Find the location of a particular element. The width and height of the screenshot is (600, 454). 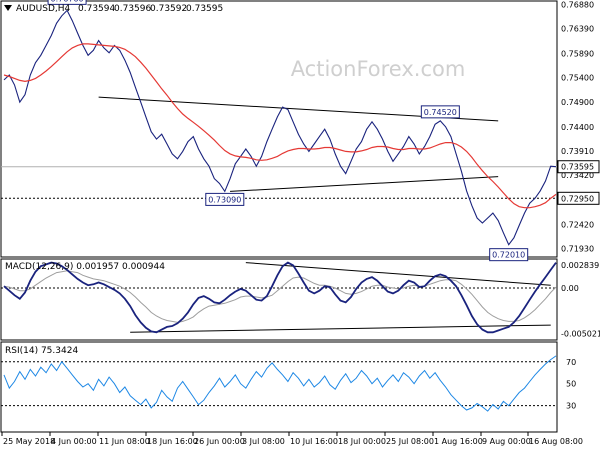

price-ytick-6: 0.73910 is located at coordinates (577, 151).